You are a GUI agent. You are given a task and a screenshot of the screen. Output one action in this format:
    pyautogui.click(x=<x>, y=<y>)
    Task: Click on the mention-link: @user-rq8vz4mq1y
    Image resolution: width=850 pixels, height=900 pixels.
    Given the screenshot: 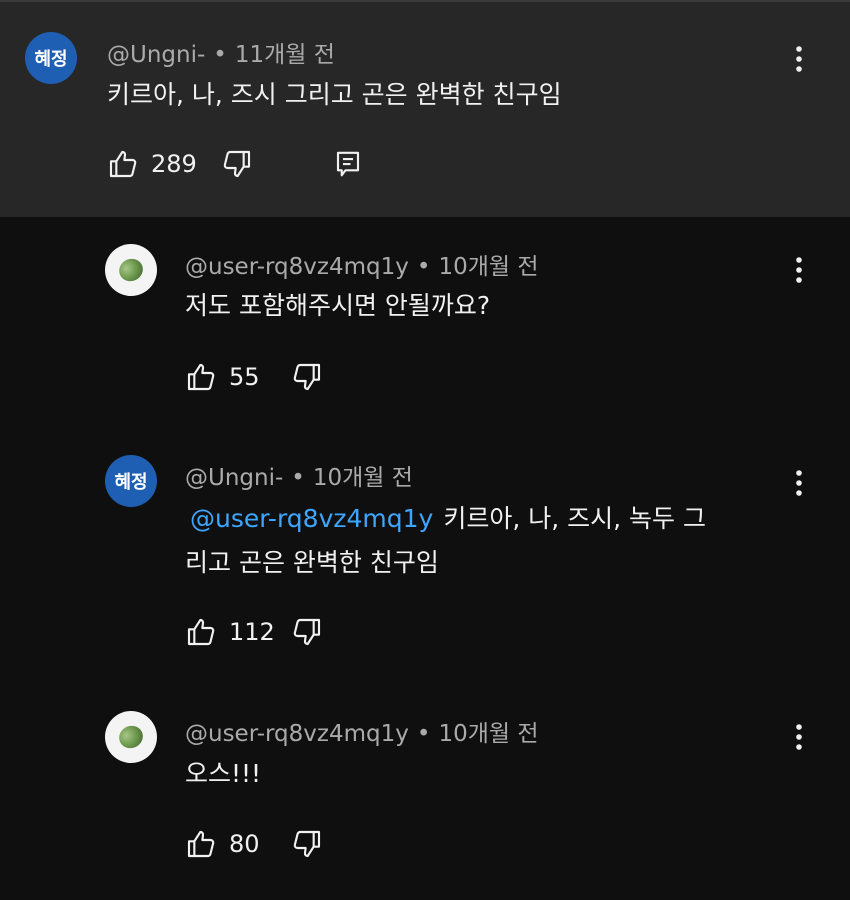 What is the action you would take?
    pyautogui.click(x=311, y=518)
    